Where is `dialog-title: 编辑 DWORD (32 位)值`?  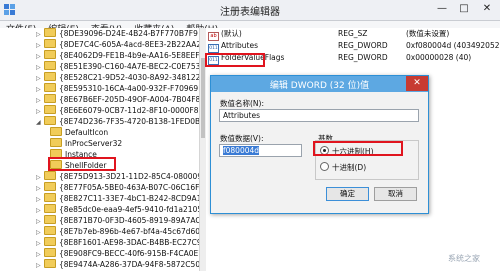
dialog-title: 编辑 DWORD (32 位)值 is located at coordinates (319, 86).